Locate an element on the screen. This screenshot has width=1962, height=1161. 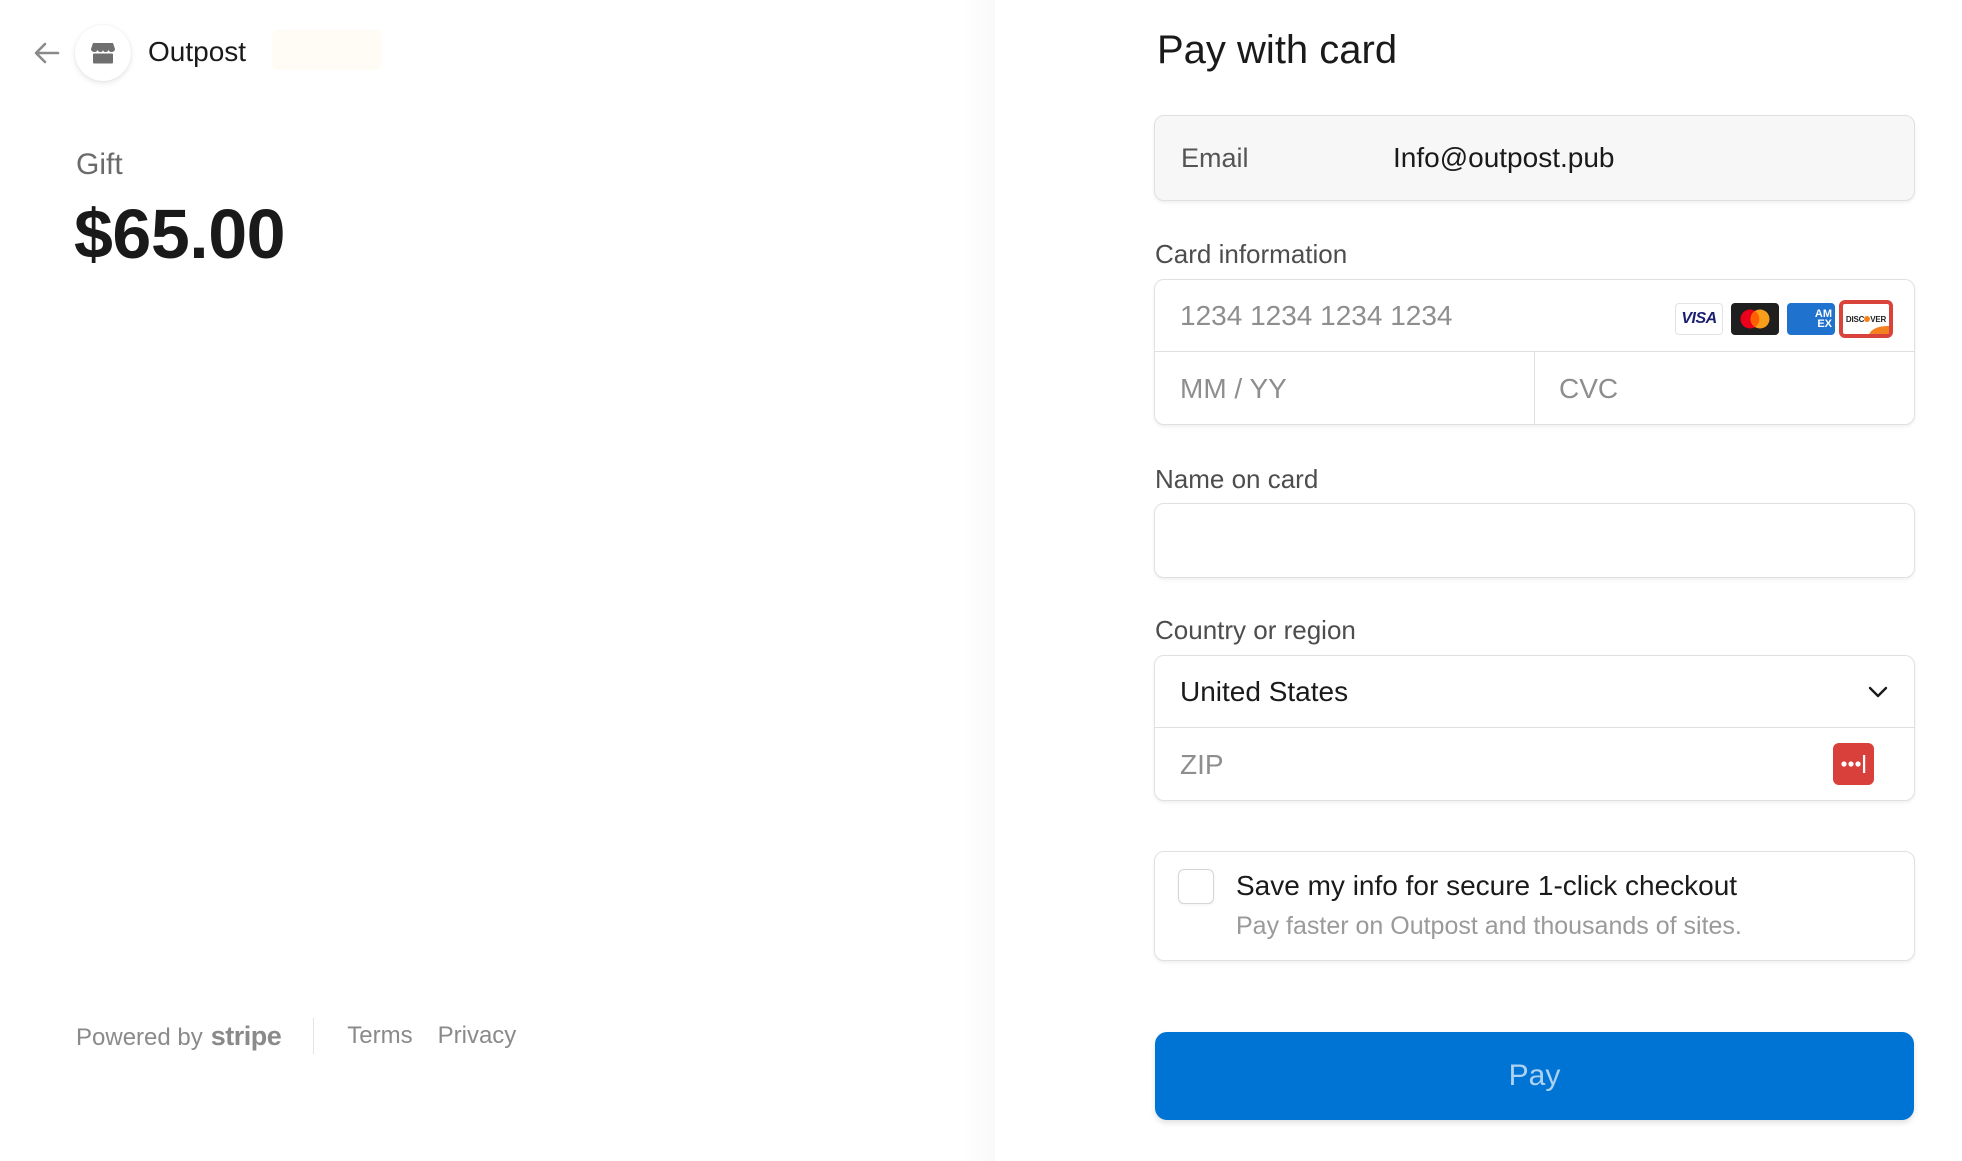
card-number-field: 1234 1234 1234 1234 VISA AM EX DISC VER is located at coordinates (1534, 316).